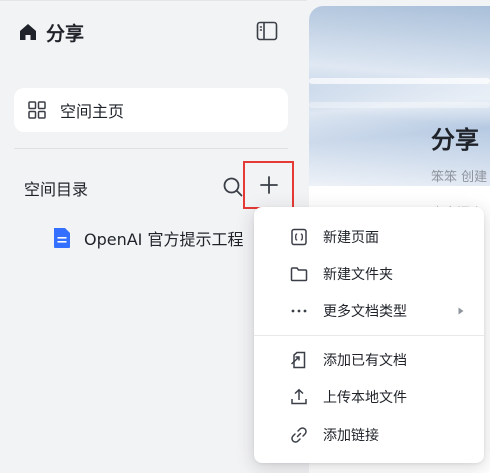  Describe the element at coordinates (365, 398) in the screenshot. I see `menu-item-label: 上传本地文件` at that location.